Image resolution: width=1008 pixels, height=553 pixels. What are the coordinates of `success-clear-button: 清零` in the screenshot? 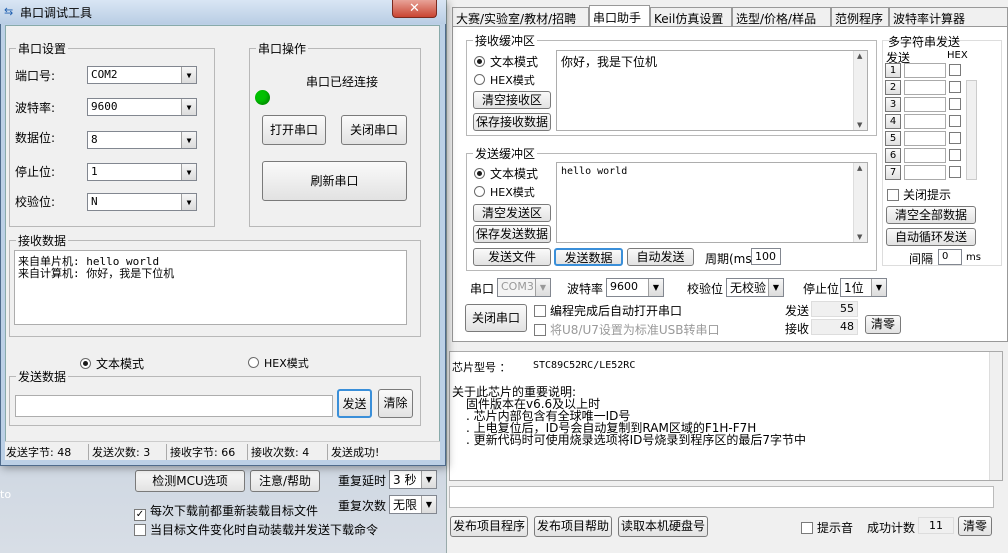 It's located at (975, 526).